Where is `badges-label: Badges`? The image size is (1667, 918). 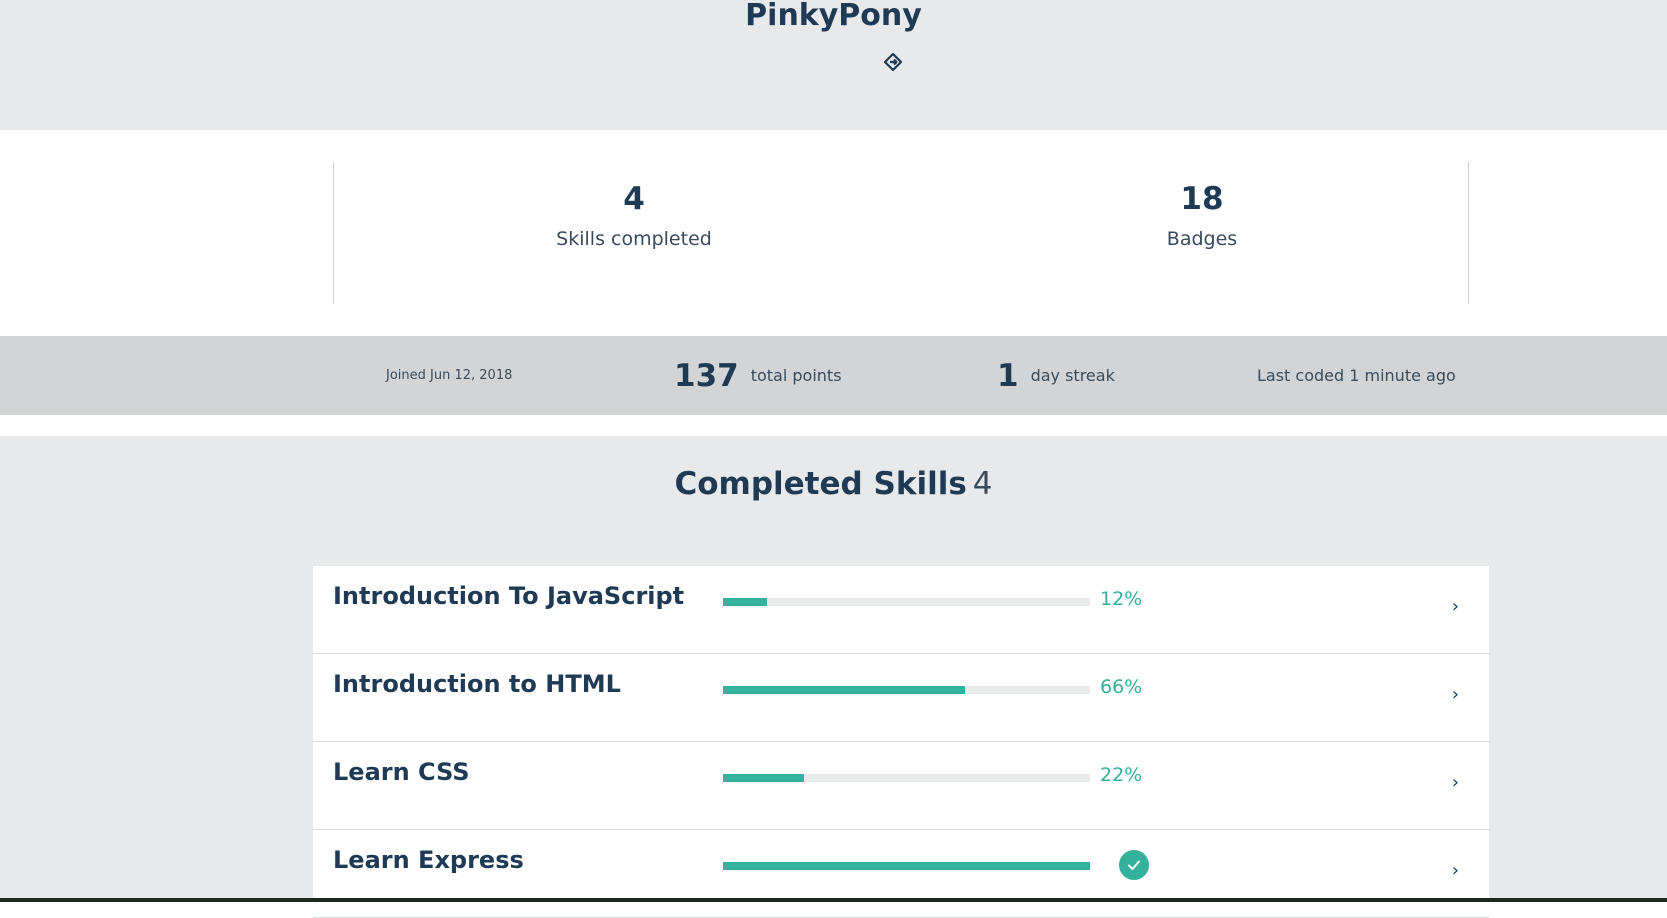
badges-label: Badges is located at coordinates (1202, 239).